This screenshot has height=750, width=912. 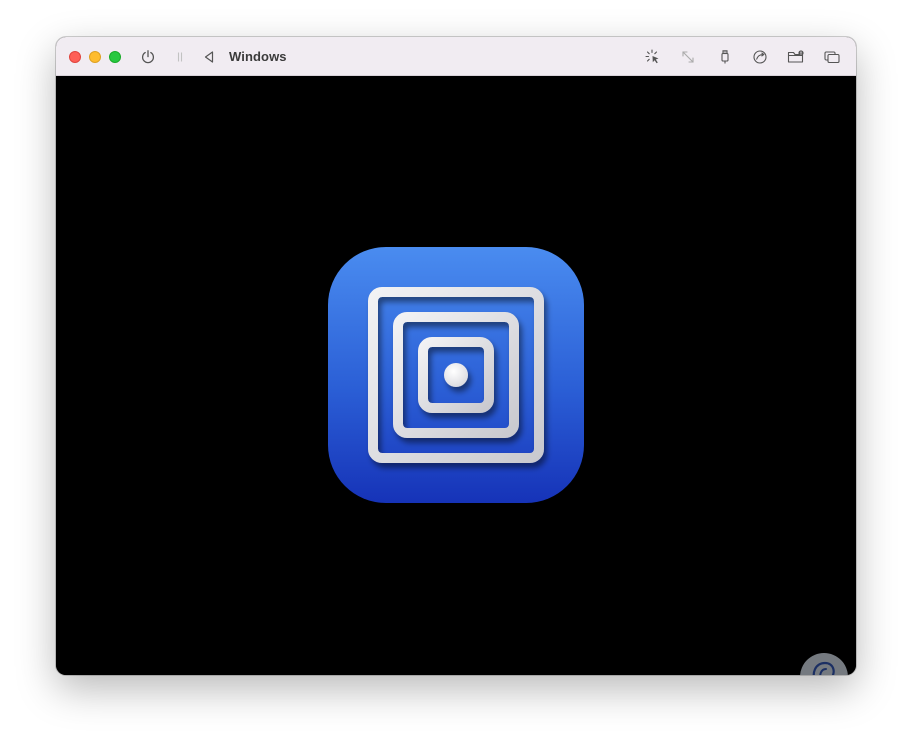 What do you see at coordinates (456, 56) in the screenshot?
I see `title-bar: Windows` at bounding box center [456, 56].